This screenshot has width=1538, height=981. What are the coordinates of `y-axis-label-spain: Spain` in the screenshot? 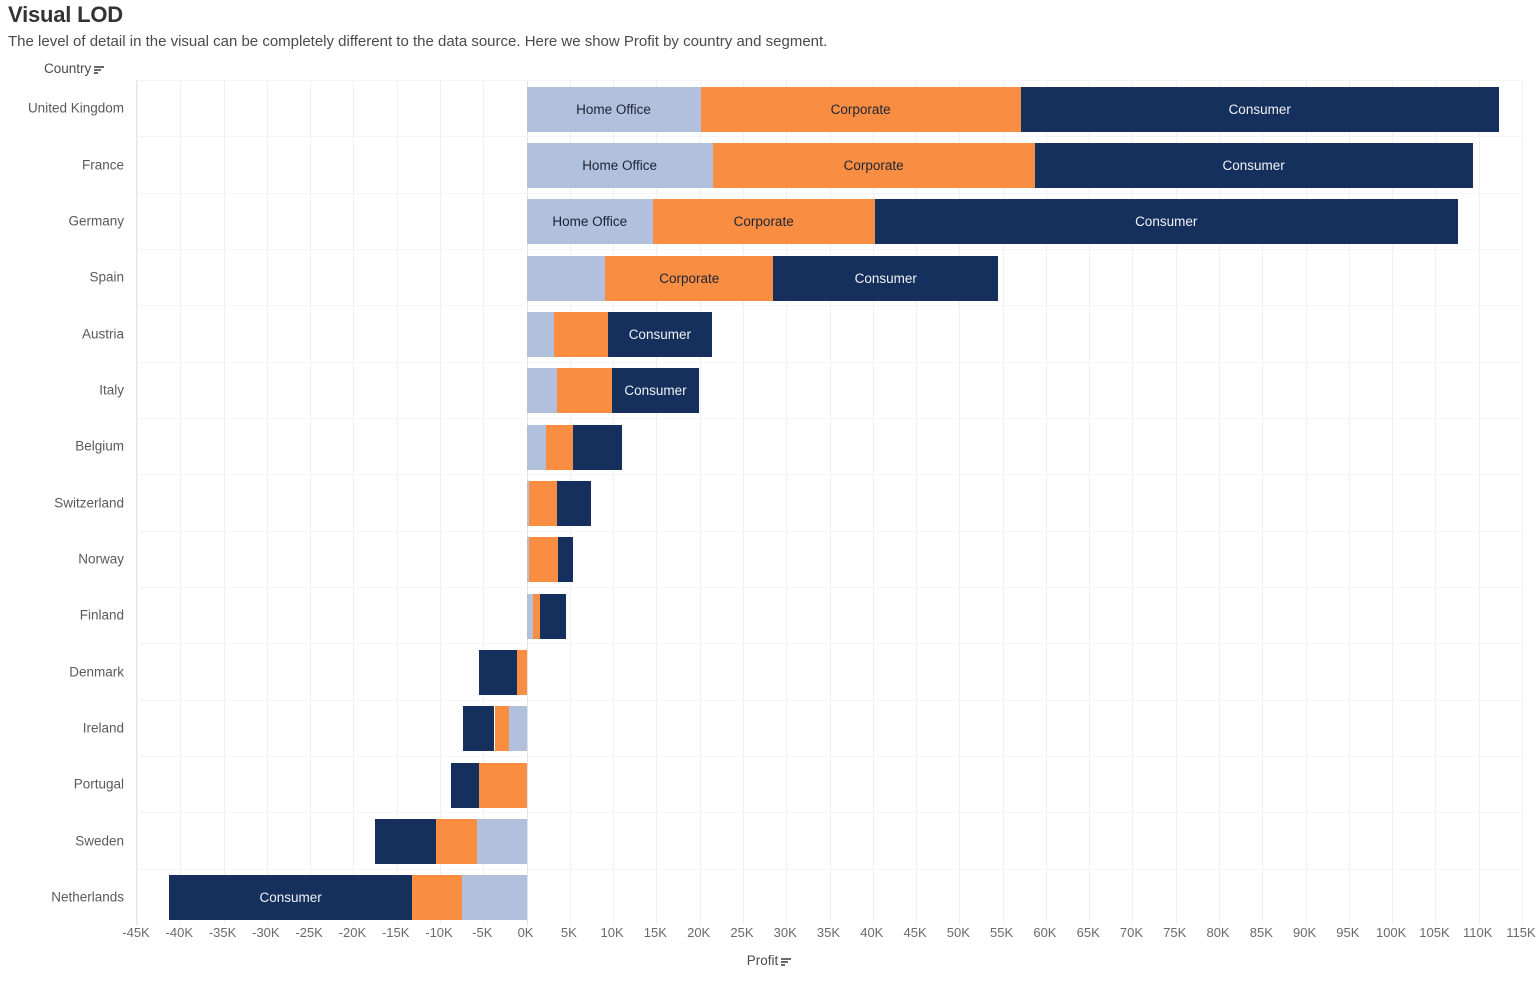 It's located at (106, 277).